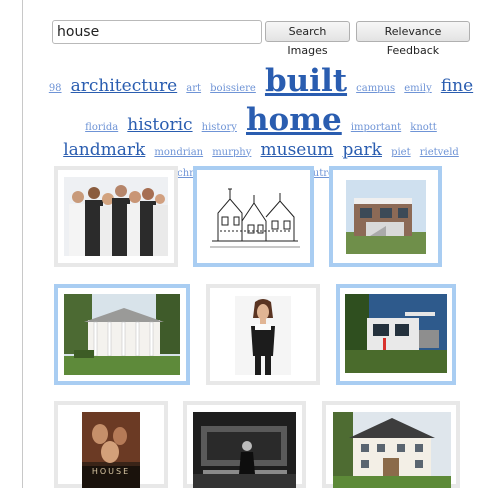 The width and height of the screenshot is (490, 488). I want to click on colonial-house-photo, so click(122, 334).